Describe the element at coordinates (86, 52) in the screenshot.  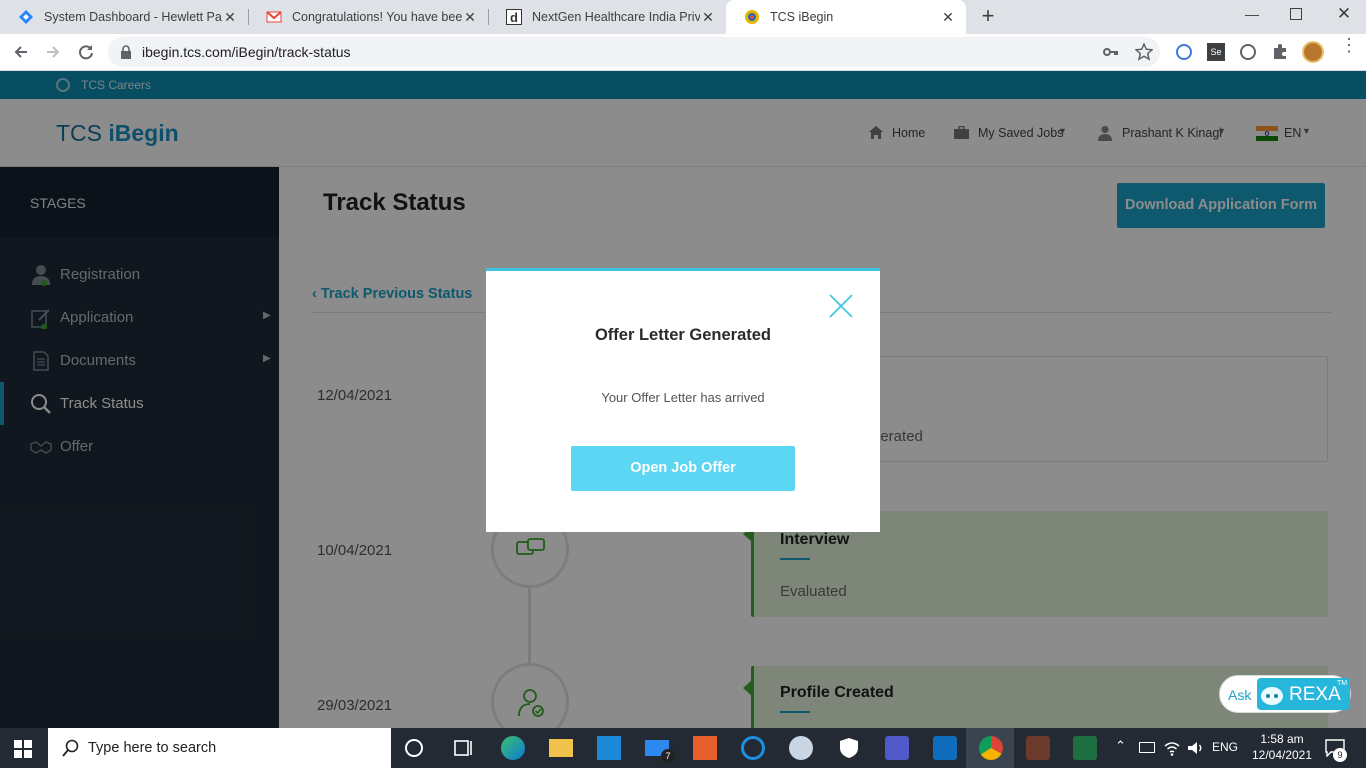
I see `reload-icon` at that location.